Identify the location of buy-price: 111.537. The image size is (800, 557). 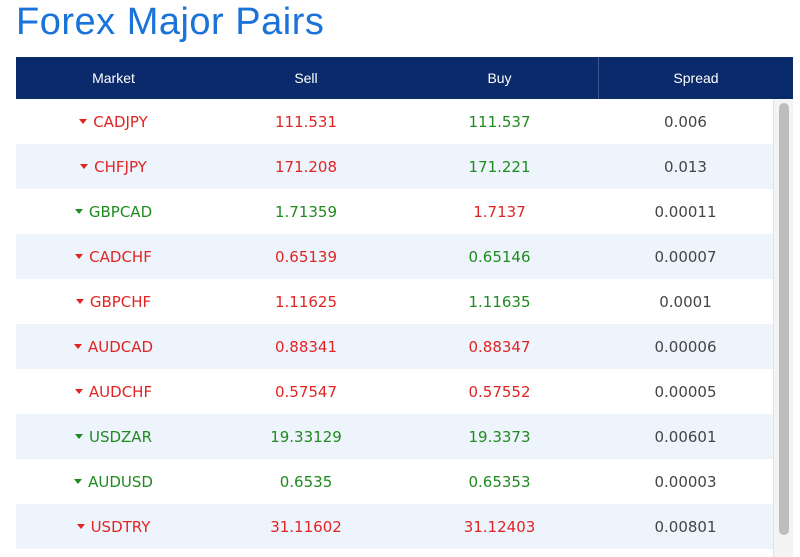
(499, 121).